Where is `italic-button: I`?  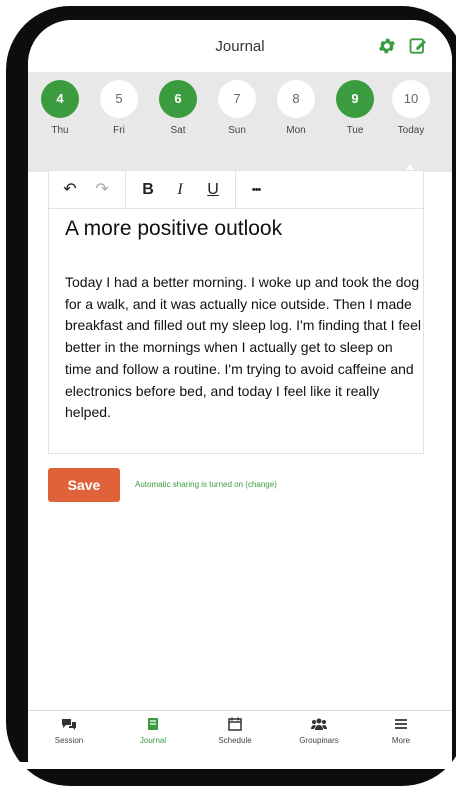
italic-button: I is located at coordinates (180, 190).